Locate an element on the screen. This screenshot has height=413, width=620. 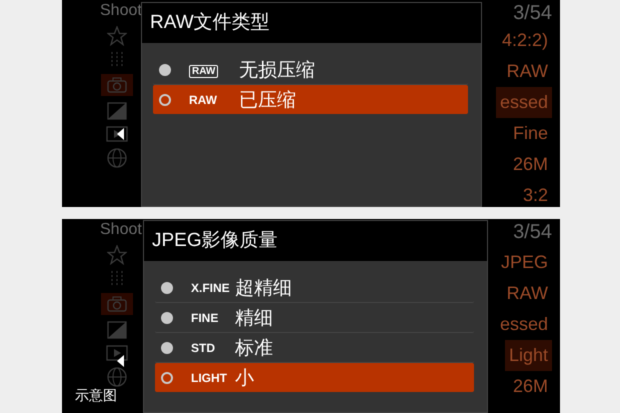
format-badge: RAW is located at coordinates (203, 71).